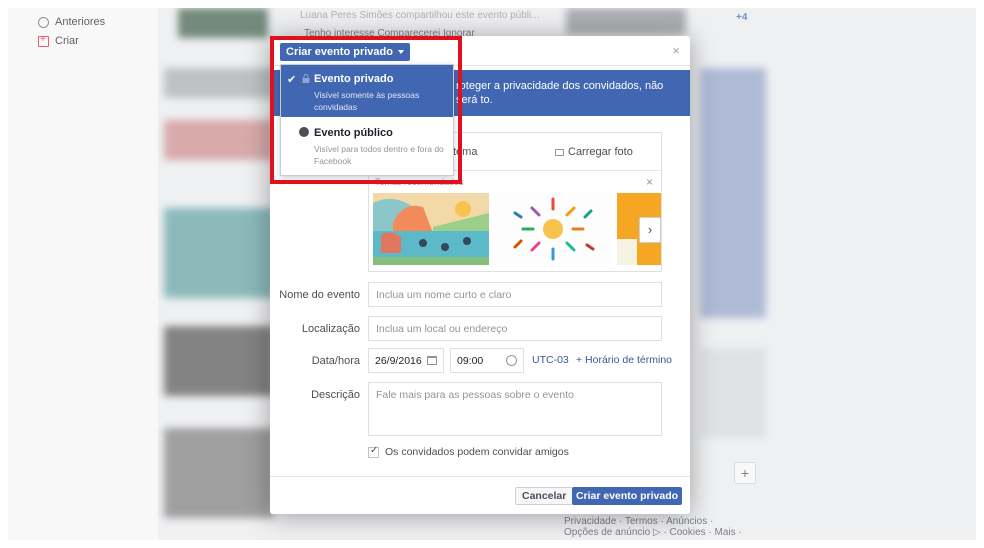  Describe the element at coordinates (431, 229) in the screenshot. I see `theme-thumbnail-lake` at that location.